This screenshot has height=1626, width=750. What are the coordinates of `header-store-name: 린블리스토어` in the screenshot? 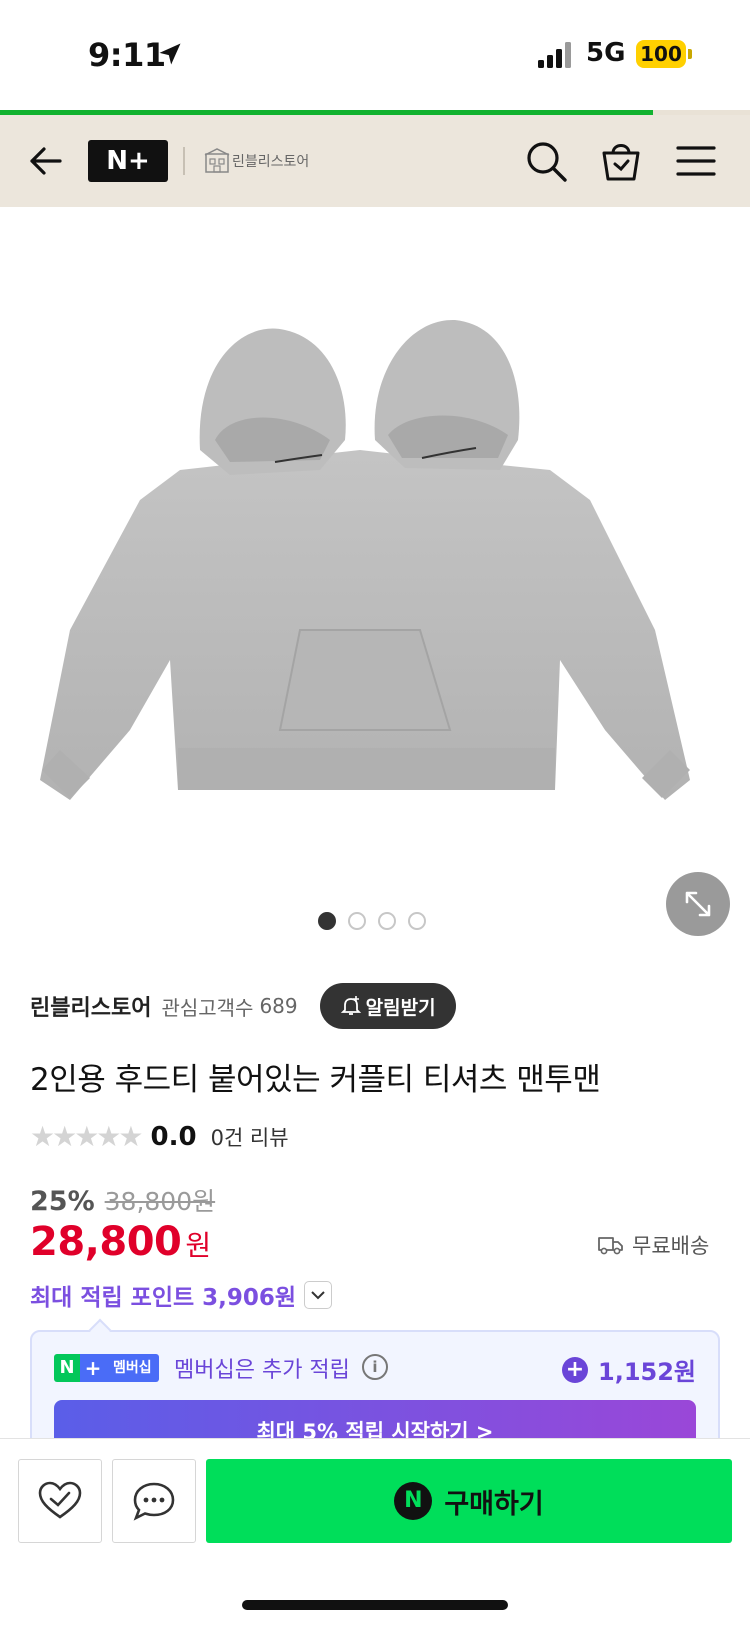 It's located at (270, 161).